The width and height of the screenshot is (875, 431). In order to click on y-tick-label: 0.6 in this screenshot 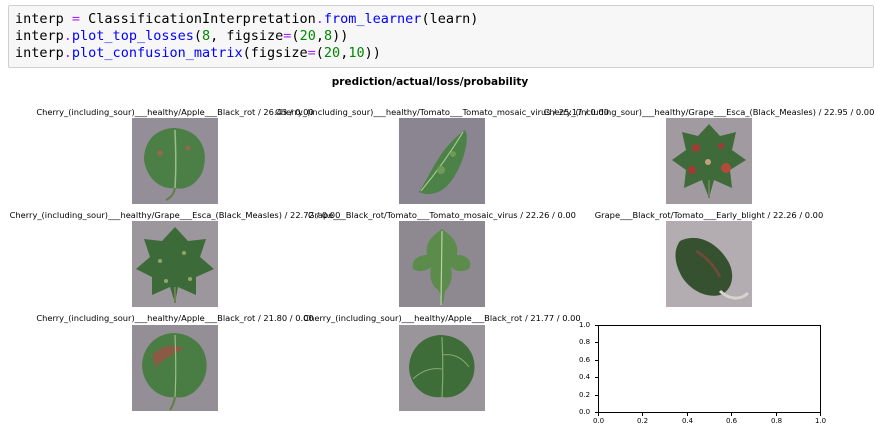, I will do `click(585, 360)`.